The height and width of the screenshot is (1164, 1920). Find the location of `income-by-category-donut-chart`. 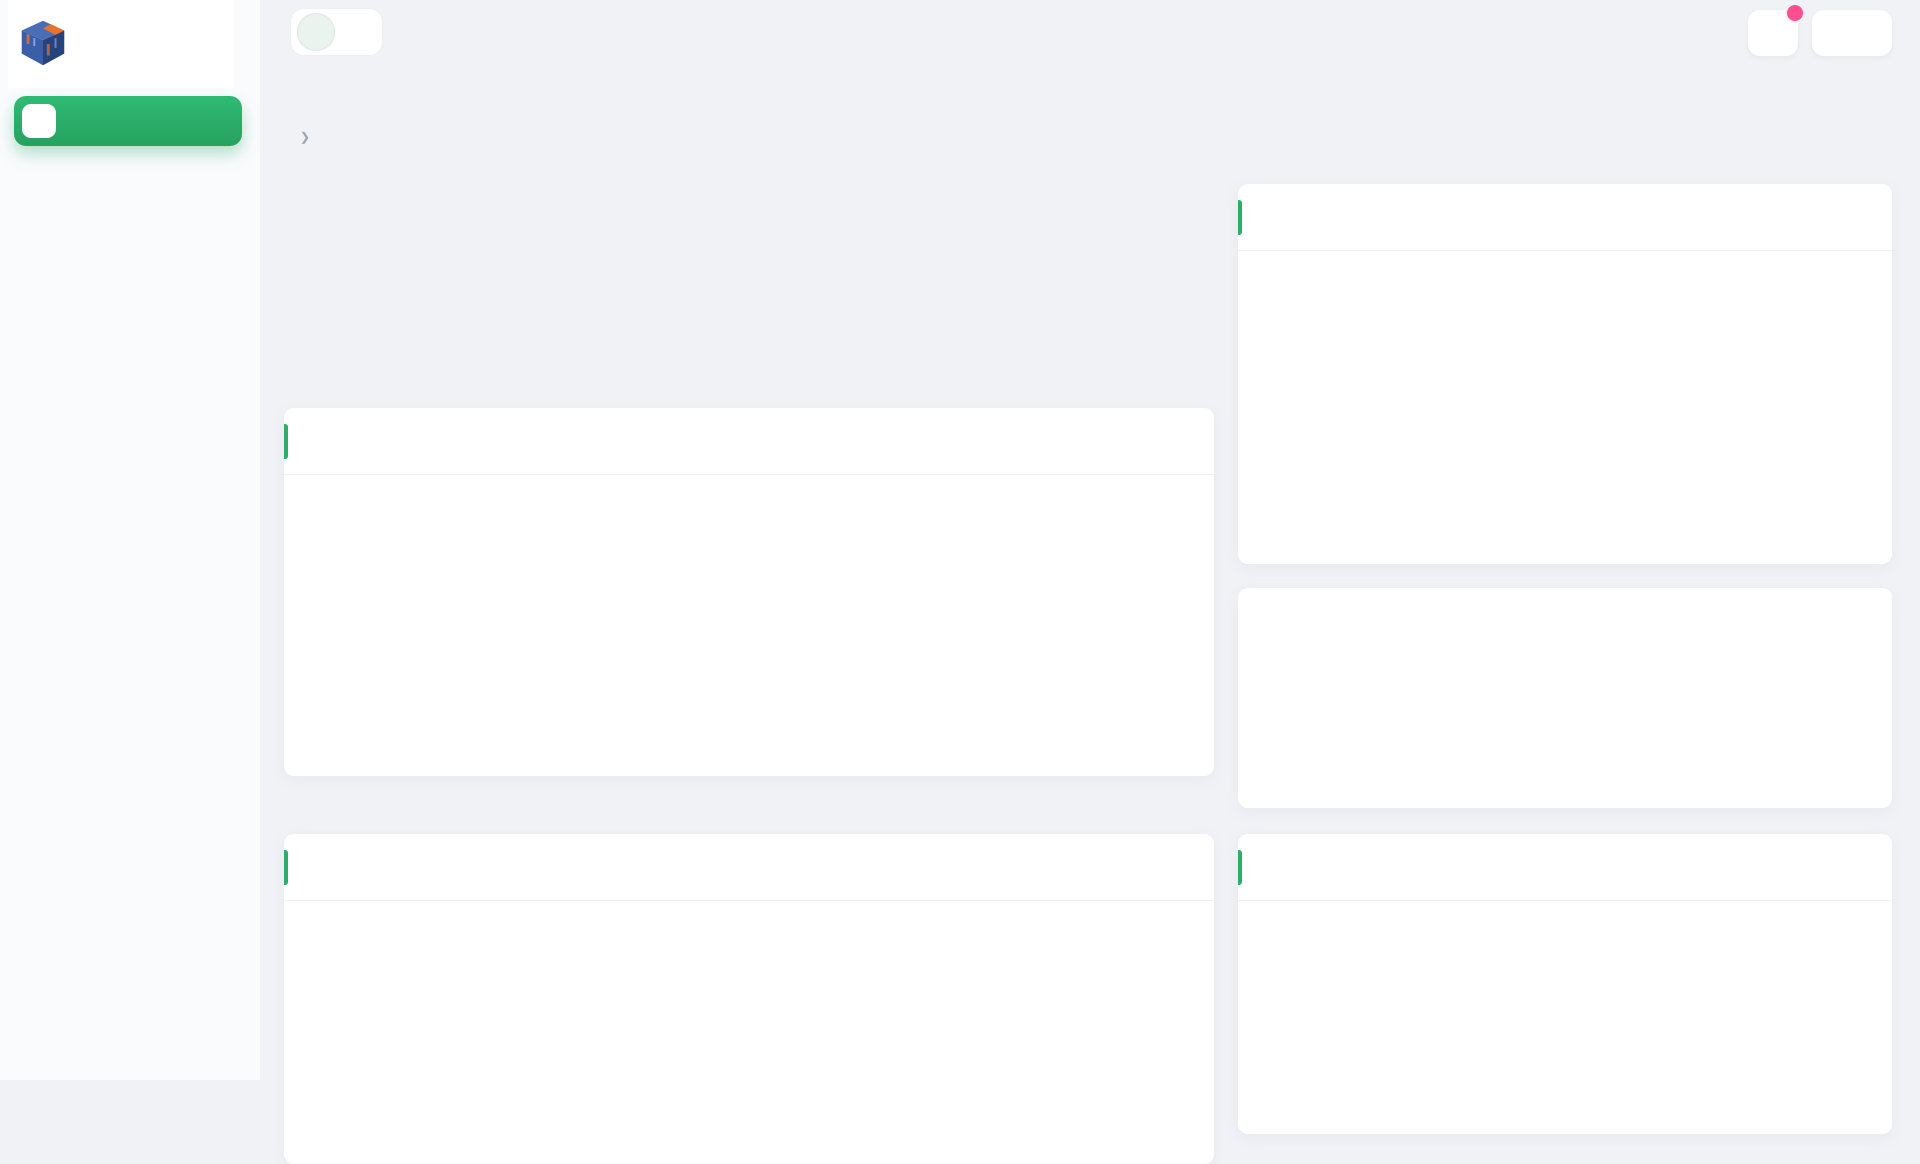

income-by-category-donut-chart is located at coordinates (1487, 997).